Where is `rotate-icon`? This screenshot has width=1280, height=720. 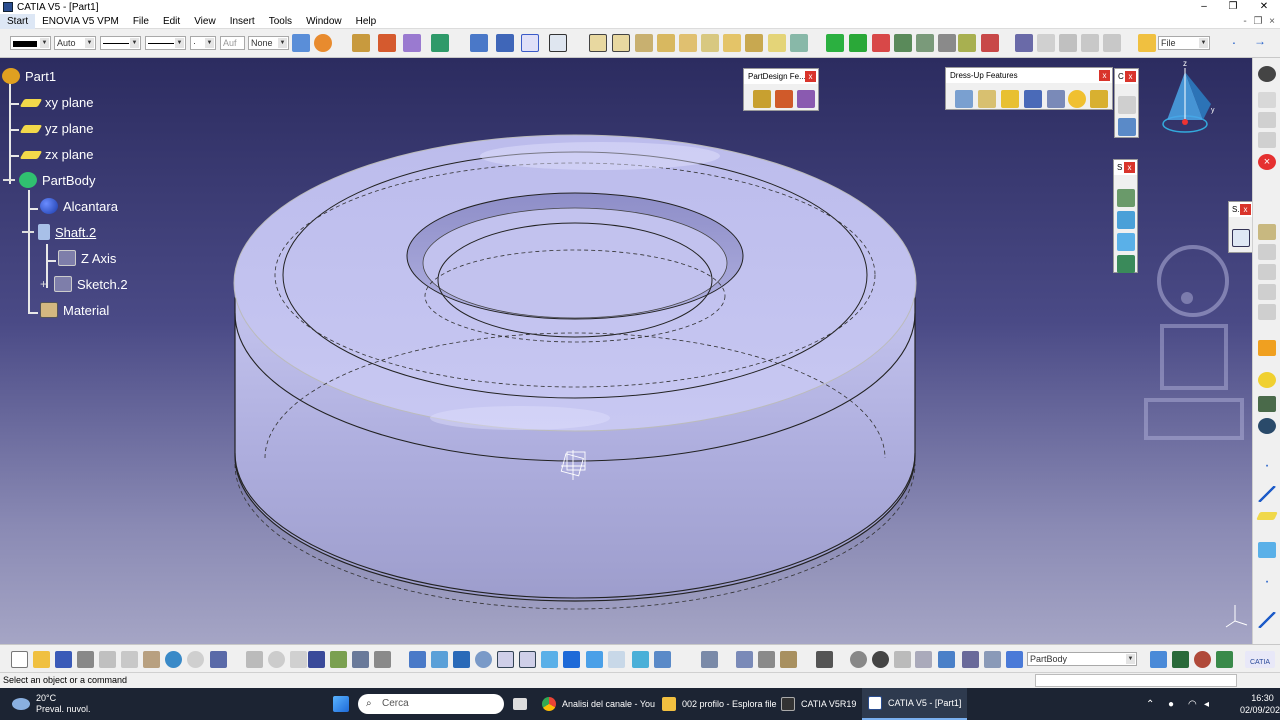 rotate-icon is located at coordinates (858, 43).